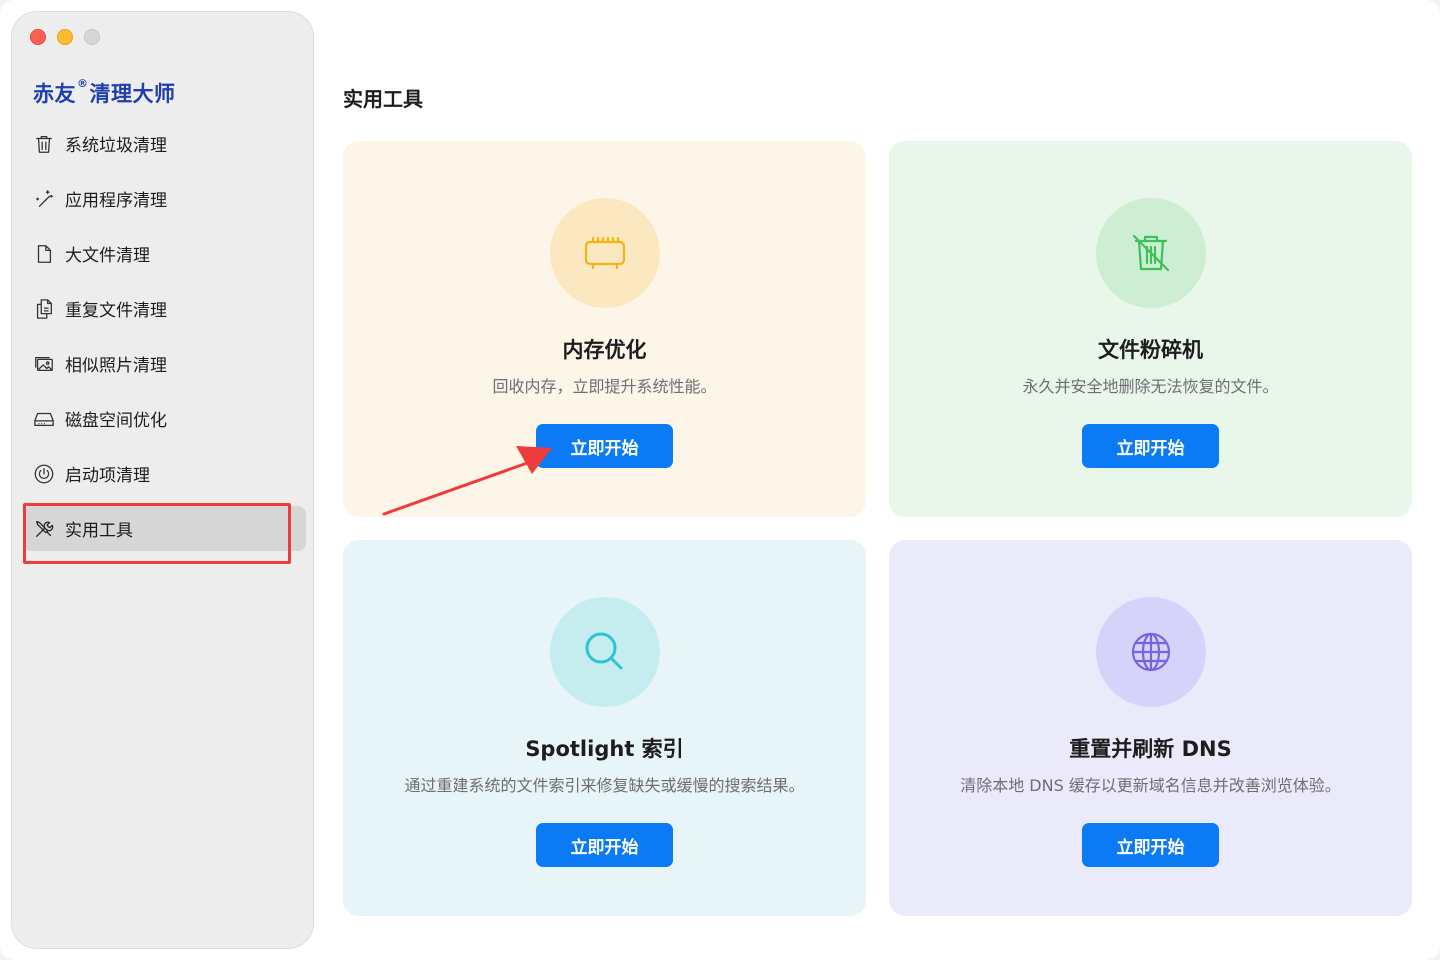 This screenshot has height=960, width=1440. What do you see at coordinates (1150, 785) in the screenshot?
I see `card-description: 清除本地 DNS 缓存以更新域名信息并改善浏览体验。` at bounding box center [1150, 785].